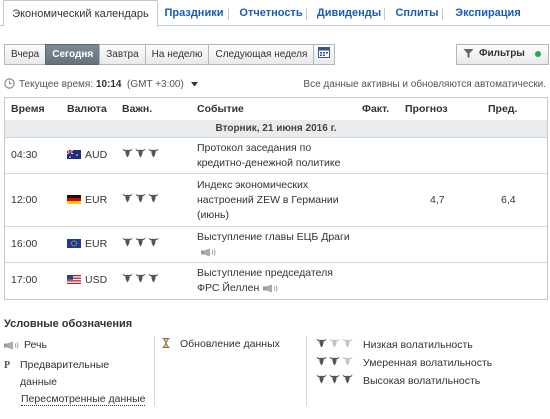 The height and width of the screenshot is (419, 550). I want to click on tab-dividends: Дивиденды, so click(349, 13).